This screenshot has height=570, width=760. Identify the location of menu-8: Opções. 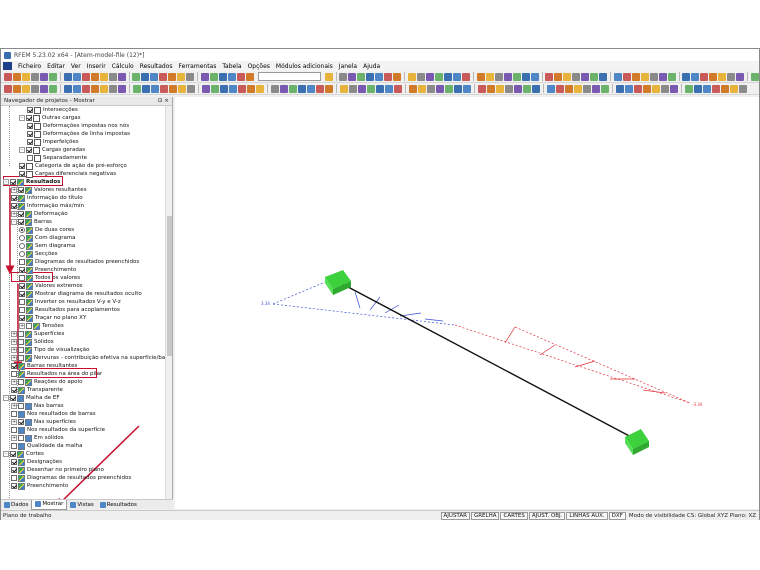
(259, 66).